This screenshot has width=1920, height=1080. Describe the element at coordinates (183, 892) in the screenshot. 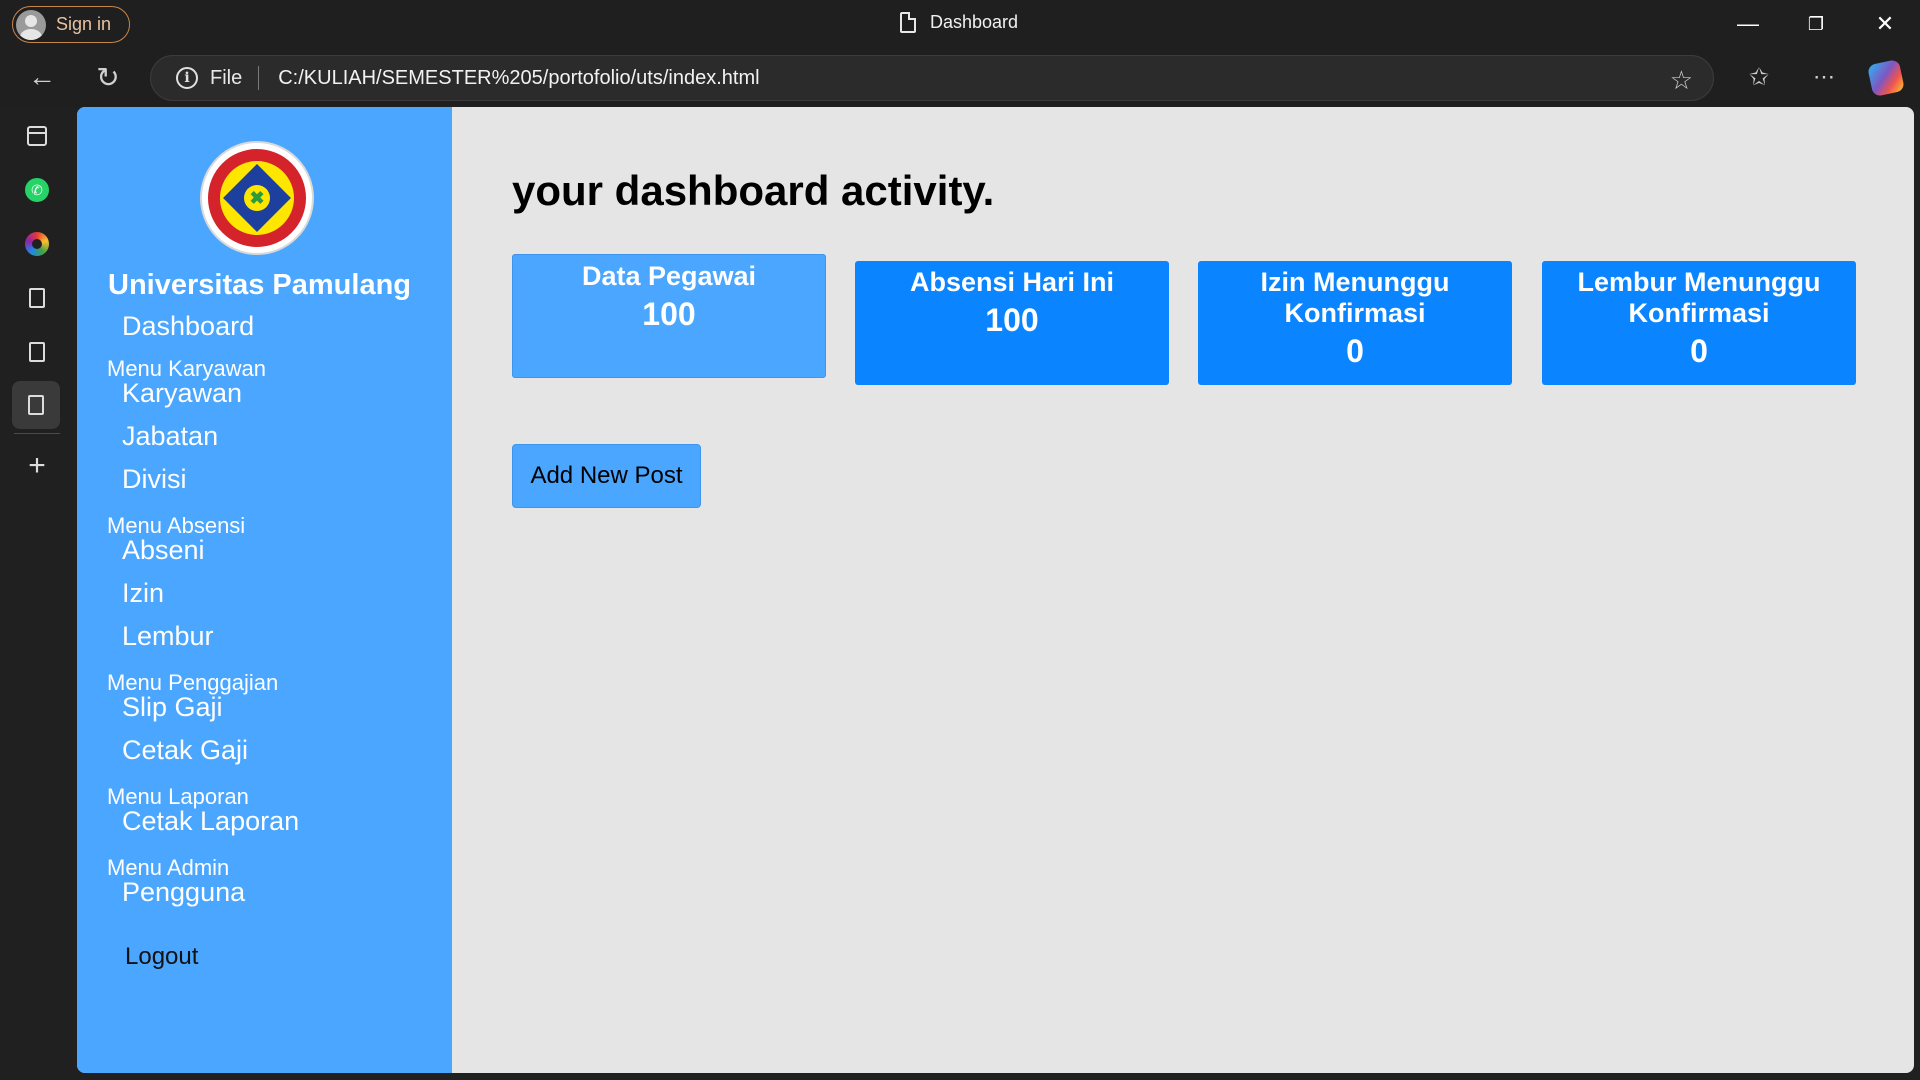

I see `nav-pengguna: Pengguna` at that location.